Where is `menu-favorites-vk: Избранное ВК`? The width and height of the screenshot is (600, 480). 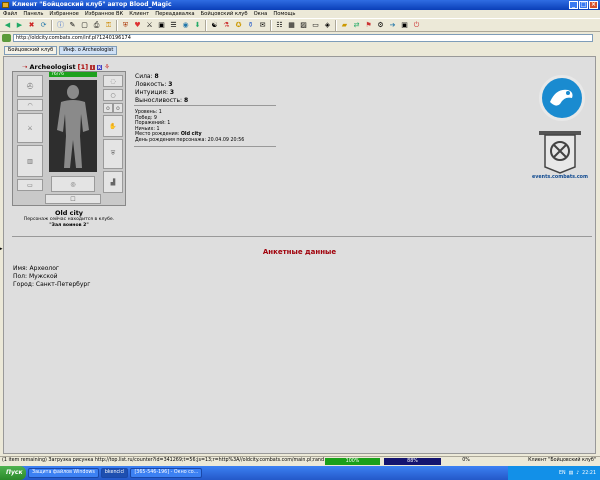 menu-favorites-vk: Избранное ВК is located at coordinates (104, 14).